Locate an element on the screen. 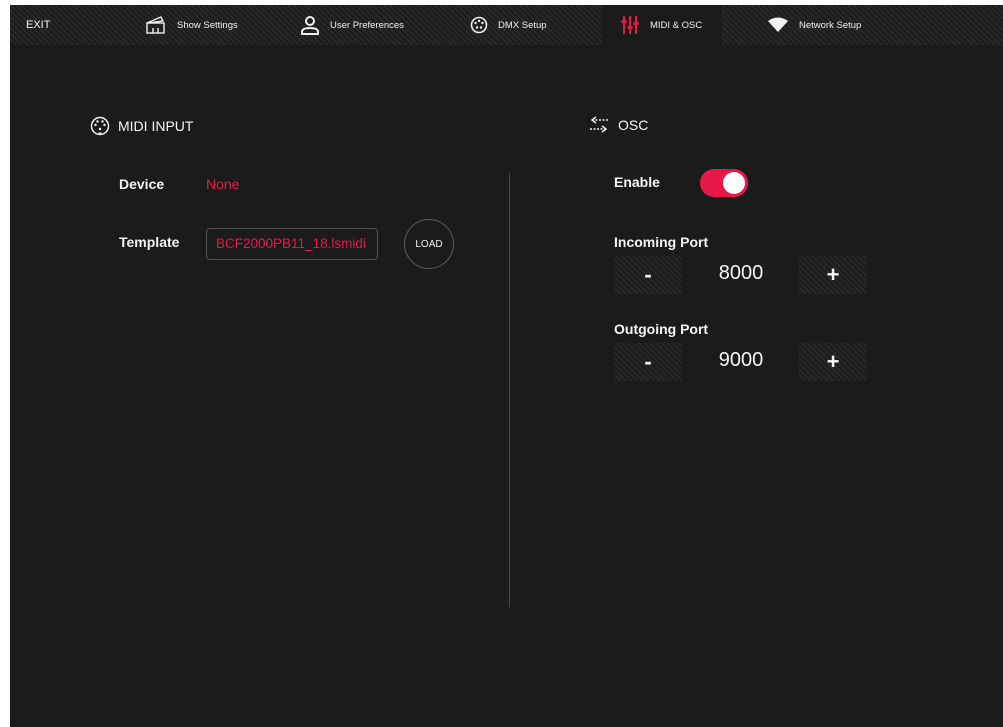 Image resolution: width=1003 pixels, height=727 pixels. dmx-connector-icon is located at coordinates (479, 25).